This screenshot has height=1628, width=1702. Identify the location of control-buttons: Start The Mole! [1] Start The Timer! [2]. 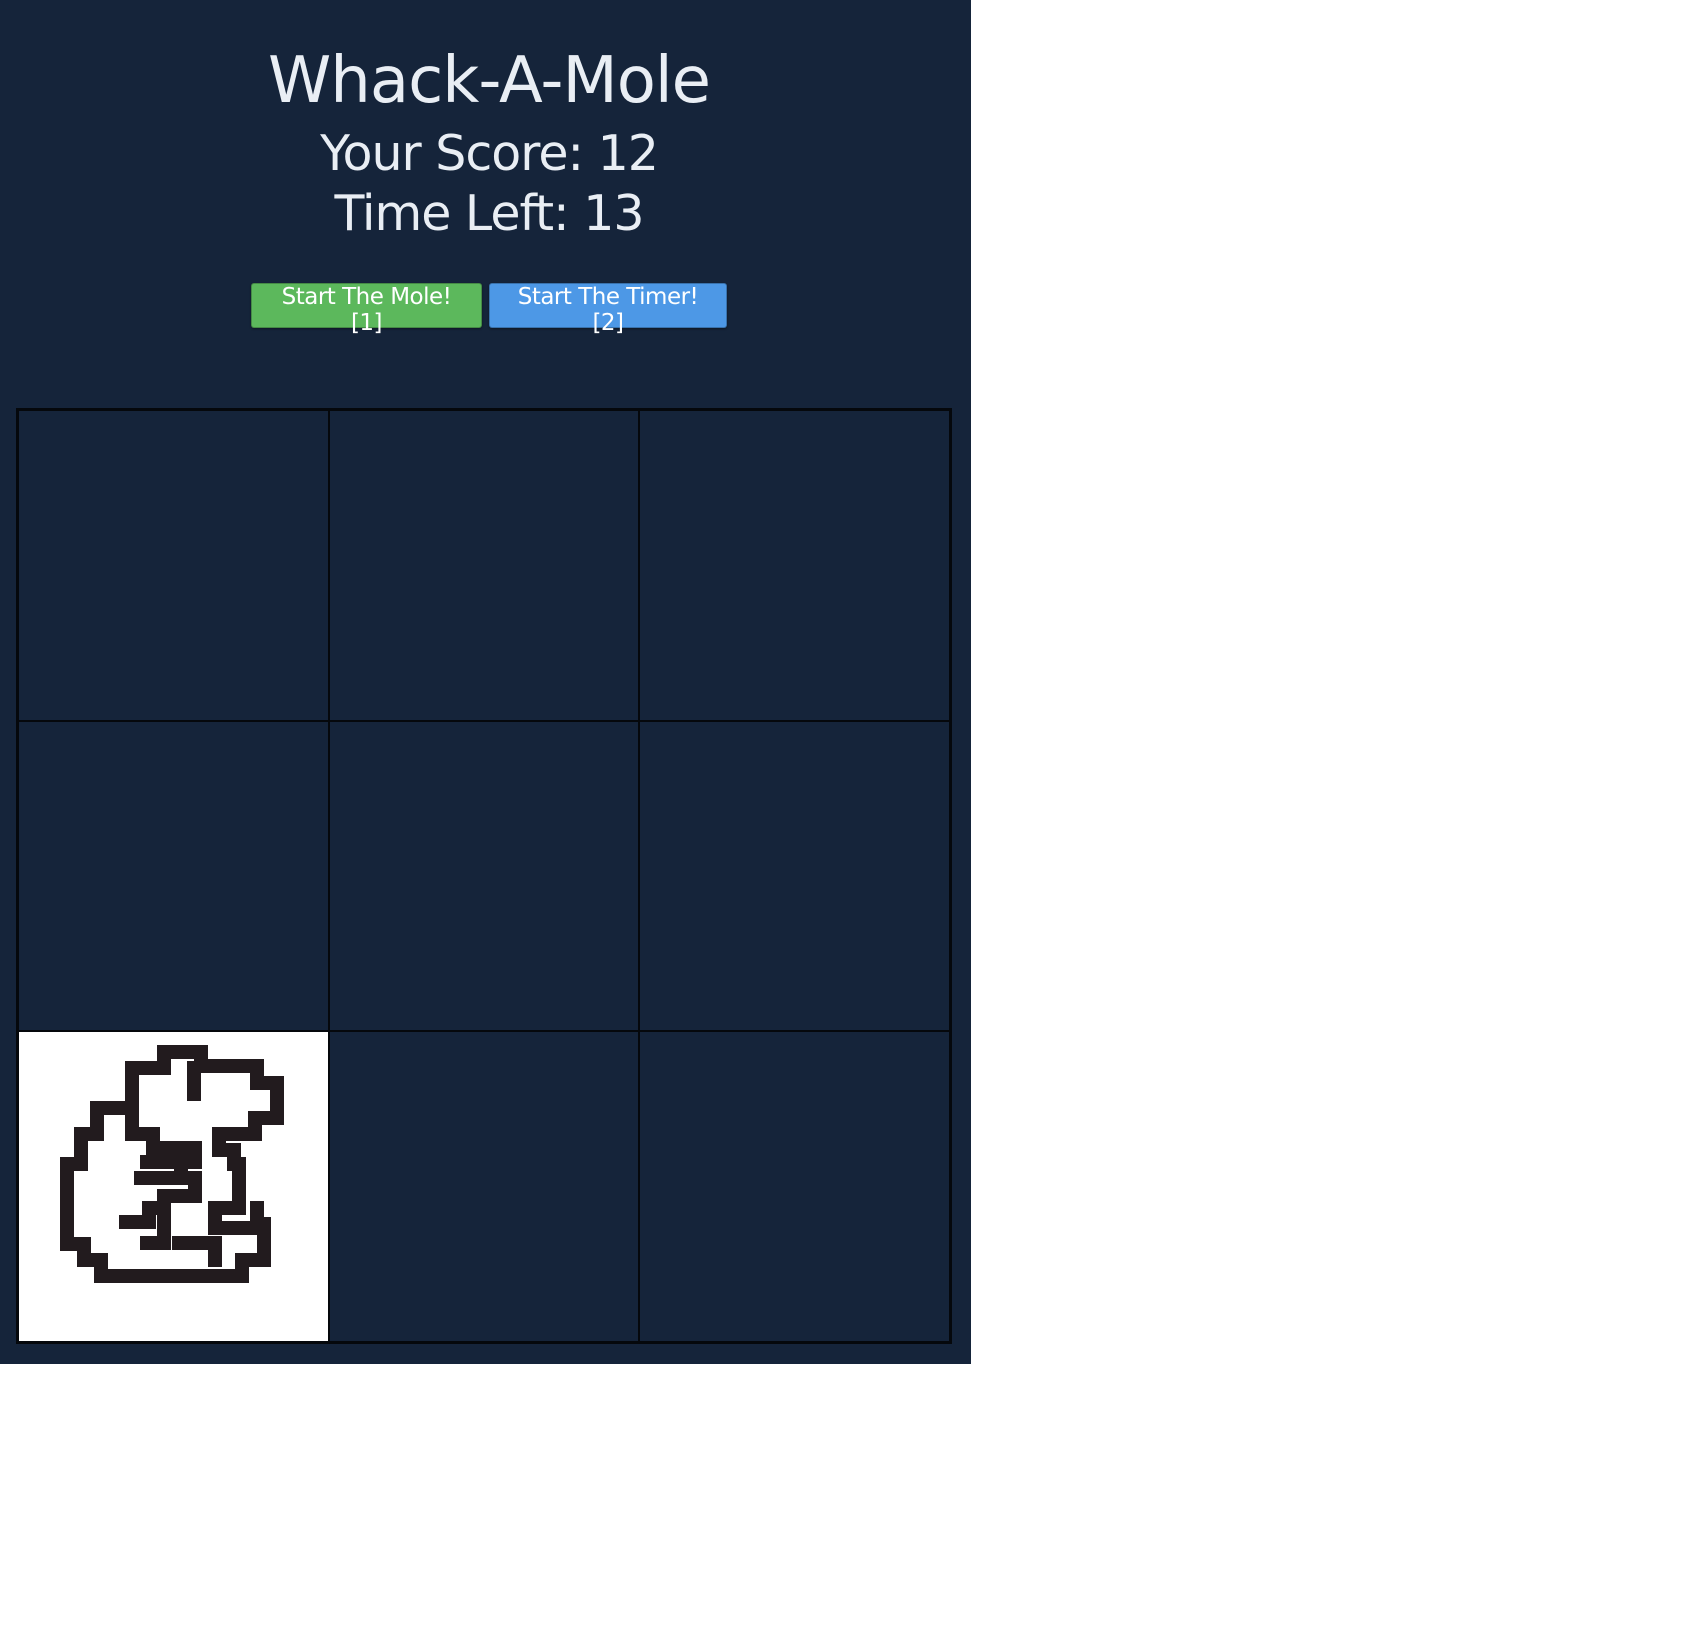
(489, 309).